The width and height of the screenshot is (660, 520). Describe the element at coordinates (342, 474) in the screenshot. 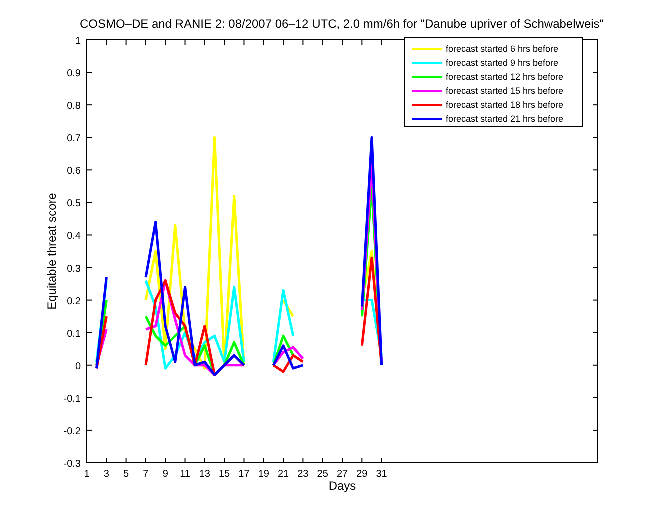

I see `x-tick-label: 27` at that location.